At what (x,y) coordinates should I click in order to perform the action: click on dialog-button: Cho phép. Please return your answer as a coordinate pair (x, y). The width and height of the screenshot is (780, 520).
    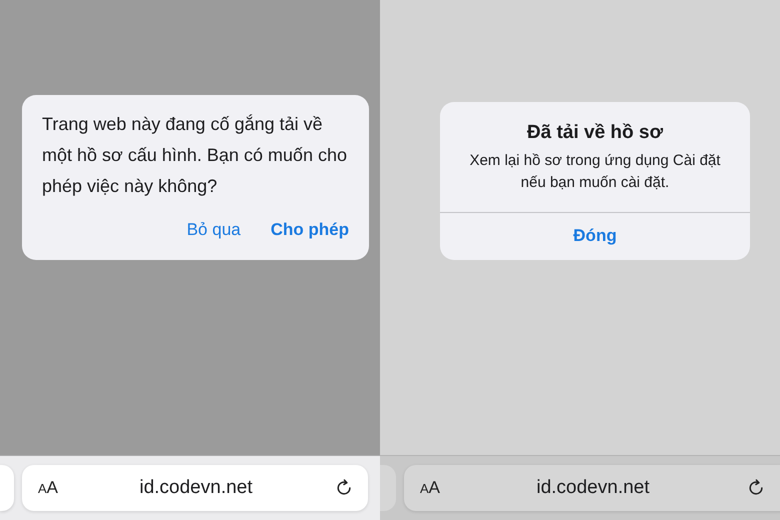
    Looking at the image, I should click on (309, 230).